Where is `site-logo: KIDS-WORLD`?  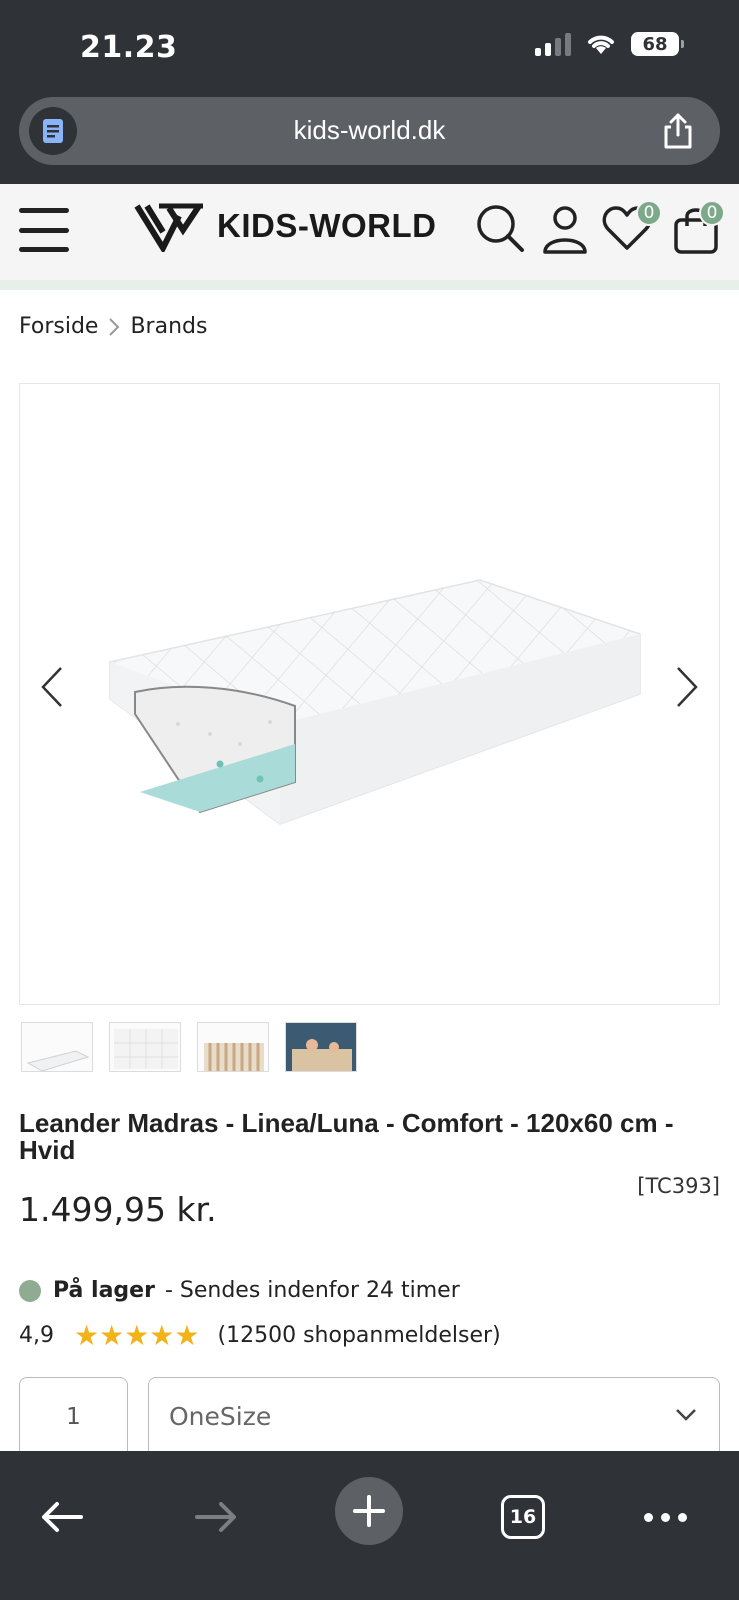
site-logo: KIDS-WORLD is located at coordinates (284, 226).